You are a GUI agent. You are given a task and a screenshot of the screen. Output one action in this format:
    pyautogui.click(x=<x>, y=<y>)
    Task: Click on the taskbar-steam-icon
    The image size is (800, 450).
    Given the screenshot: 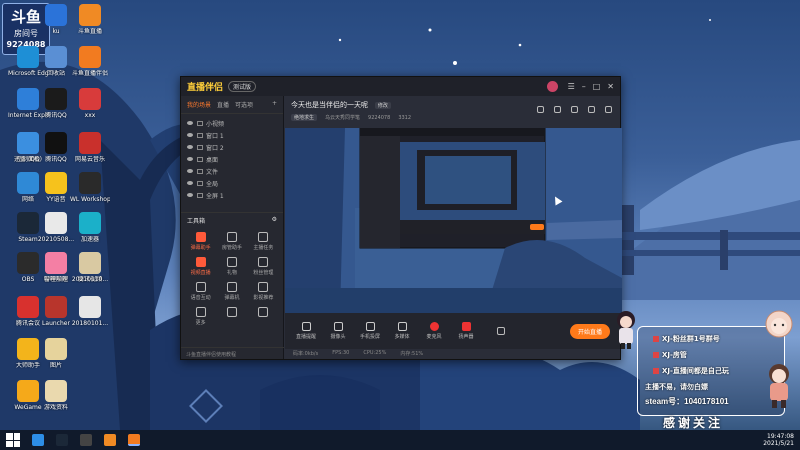 What is the action you would take?
    pyautogui.click(x=62, y=440)
    